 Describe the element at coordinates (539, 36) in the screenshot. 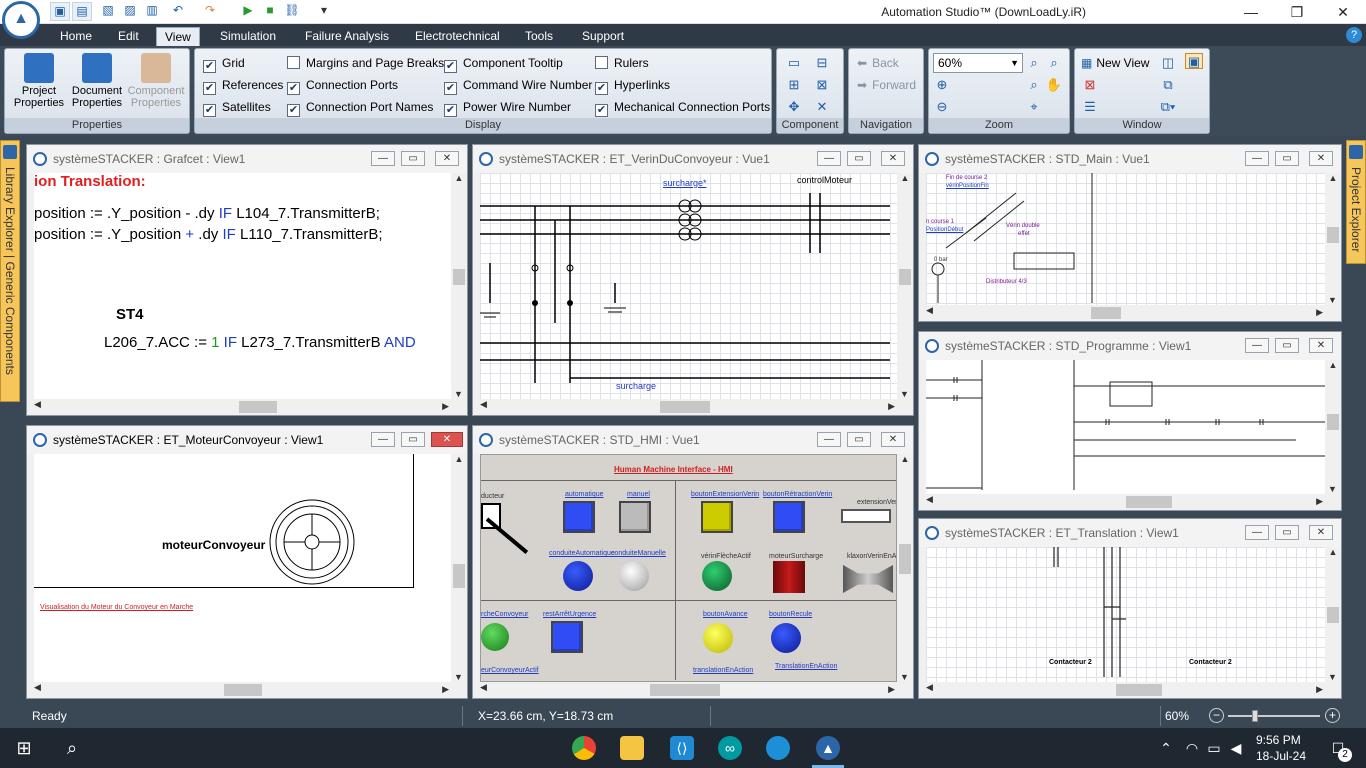

I see `tab-tools: Tools` at that location.